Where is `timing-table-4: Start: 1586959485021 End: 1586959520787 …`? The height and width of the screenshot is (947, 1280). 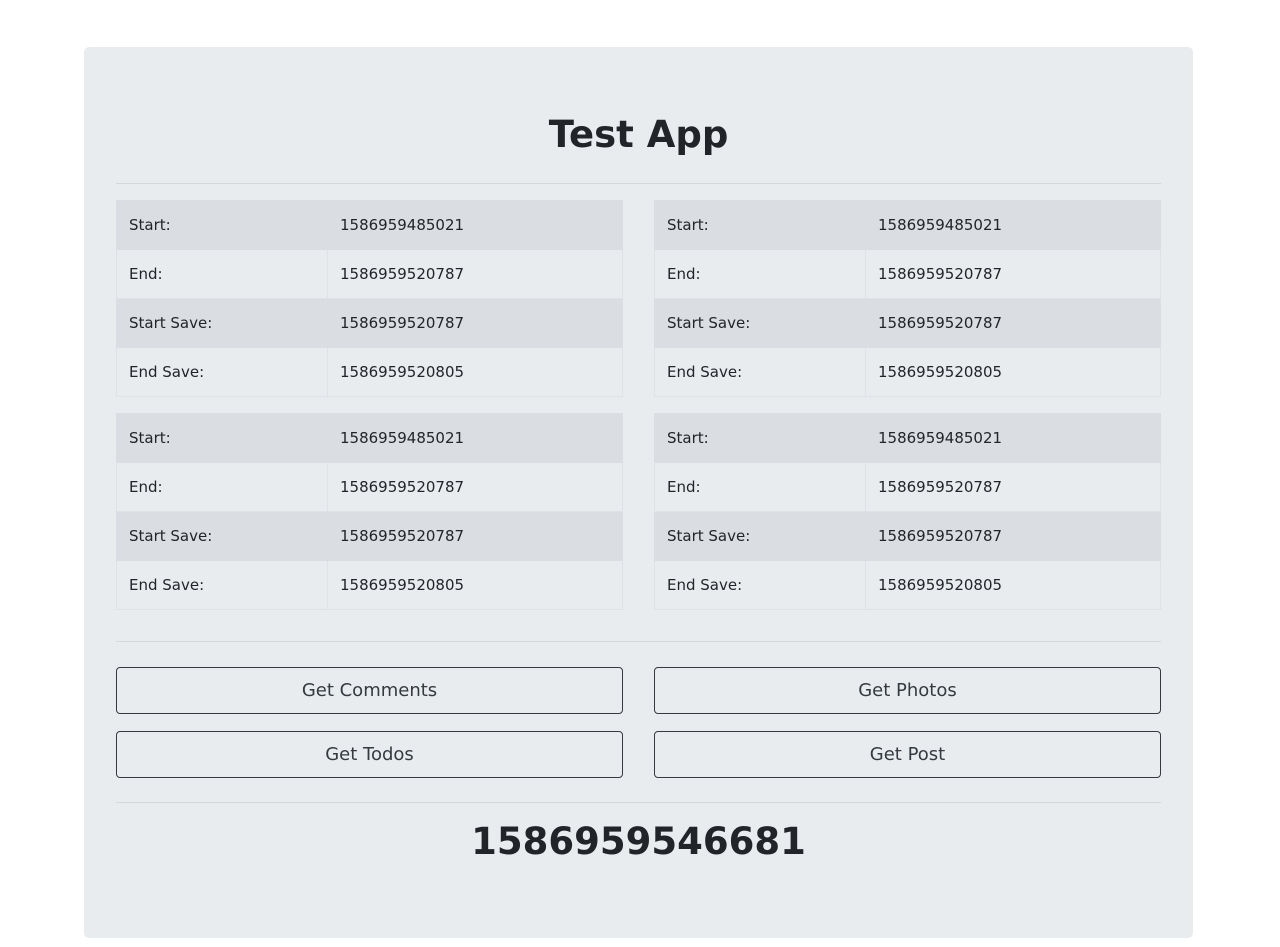
timing-table-4: Start: 1586959485021 End: 1586959520787 … is located at coordinates (907, 511).